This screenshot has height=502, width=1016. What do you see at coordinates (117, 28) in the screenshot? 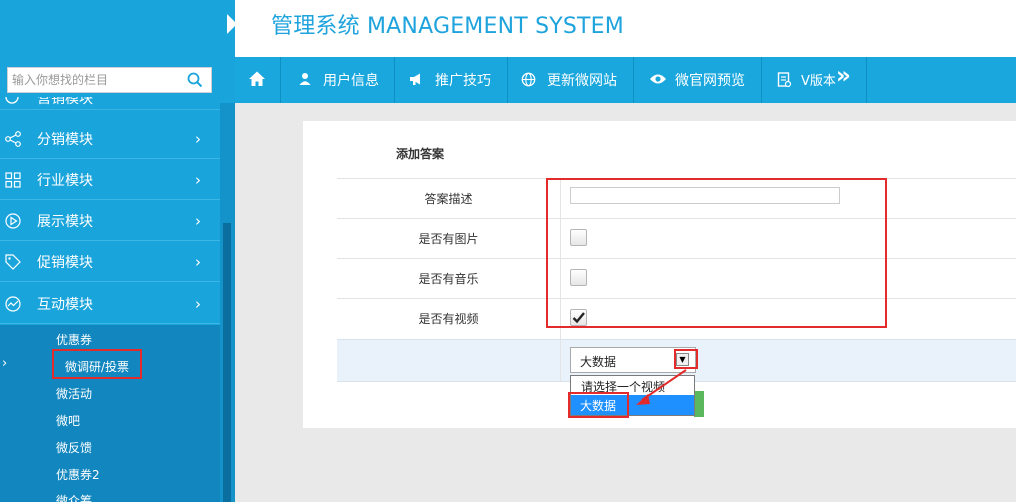
I see `sidebar-header` at bounding box center [117, 28].